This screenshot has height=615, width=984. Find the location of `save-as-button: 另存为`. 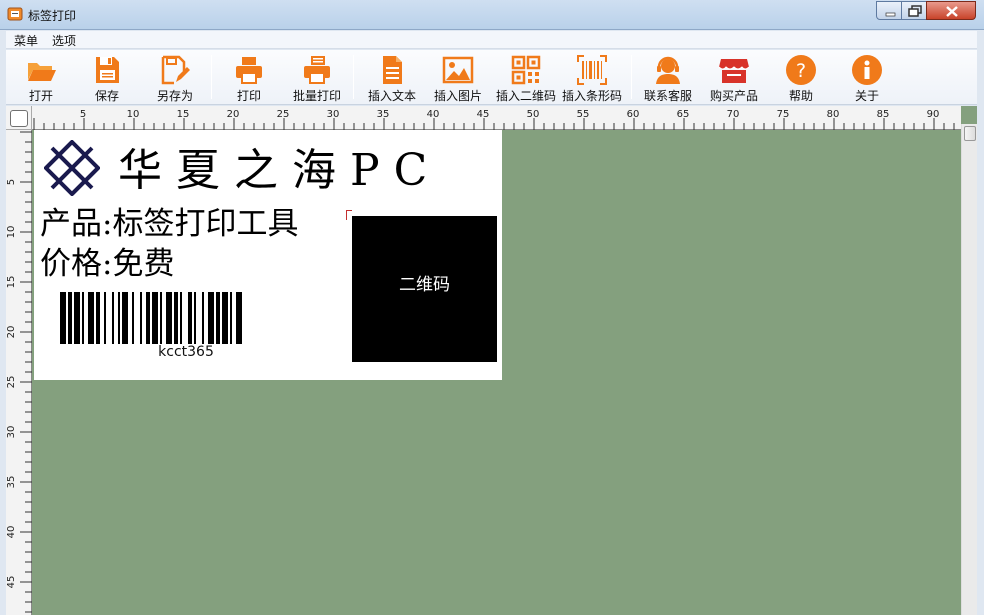

save-as-button: 另存为 is located at coordinates (175, 78).